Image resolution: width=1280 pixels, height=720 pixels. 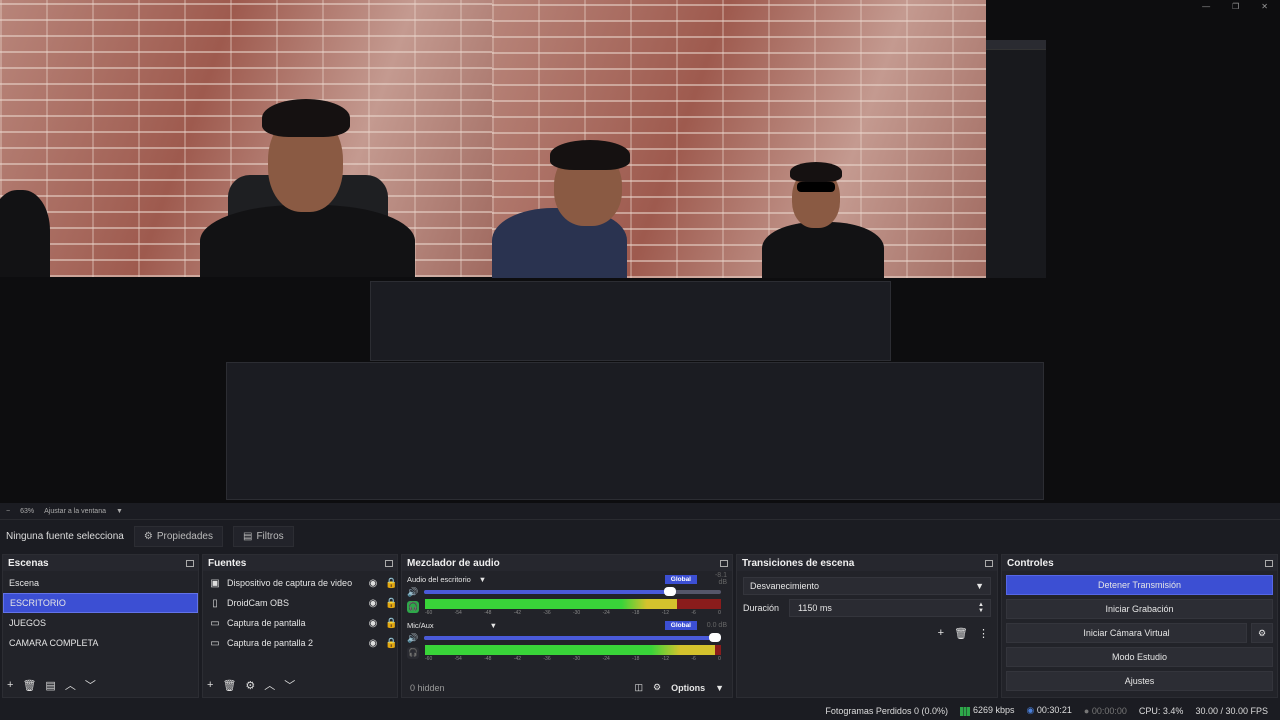 What do you see at coordinates (1264, 7) in the screenshot?
I see `close-icon: ✕` at bounding box center [1264, 7].